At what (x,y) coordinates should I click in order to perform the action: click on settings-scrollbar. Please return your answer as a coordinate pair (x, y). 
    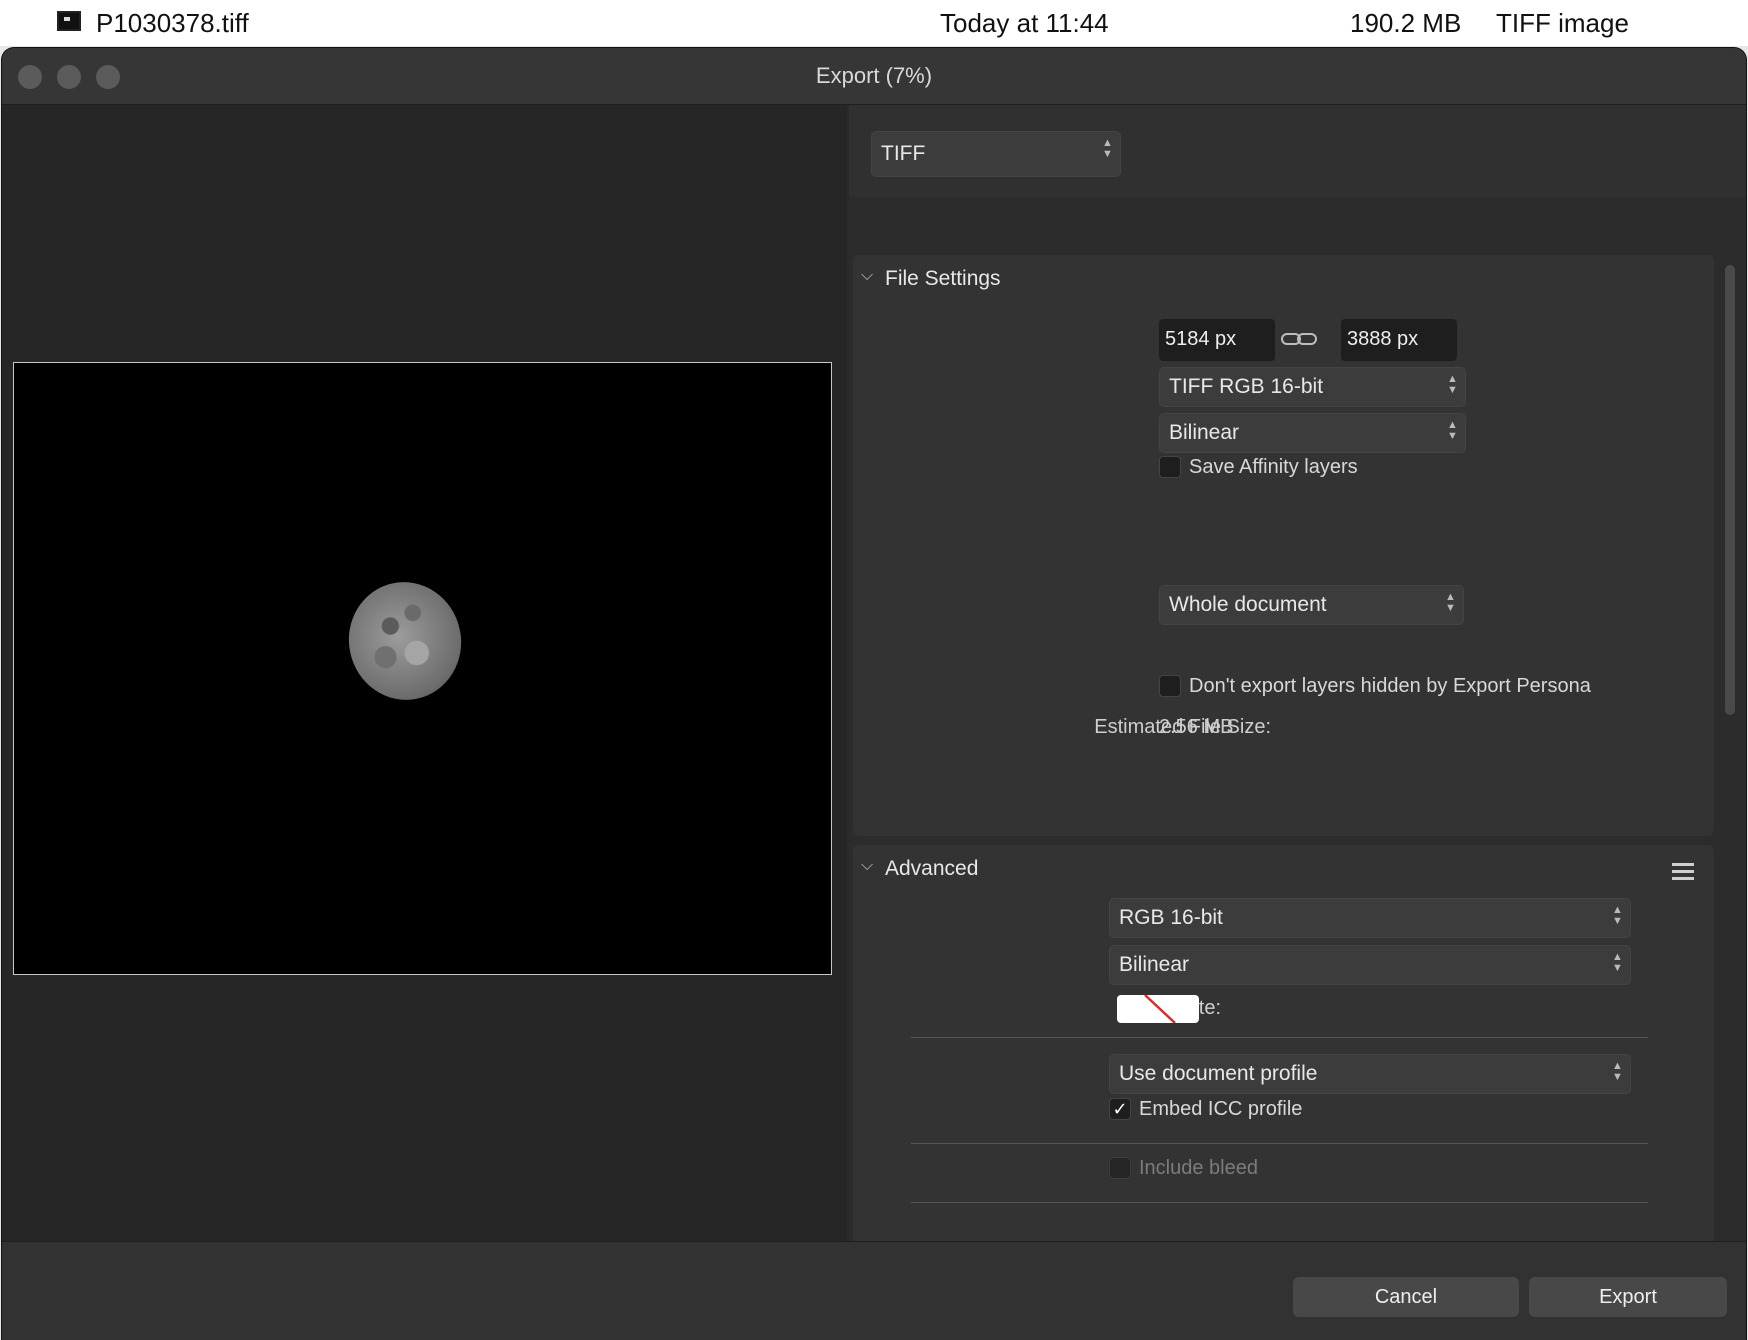
    Looking at the image, I should click on (1730, 749).